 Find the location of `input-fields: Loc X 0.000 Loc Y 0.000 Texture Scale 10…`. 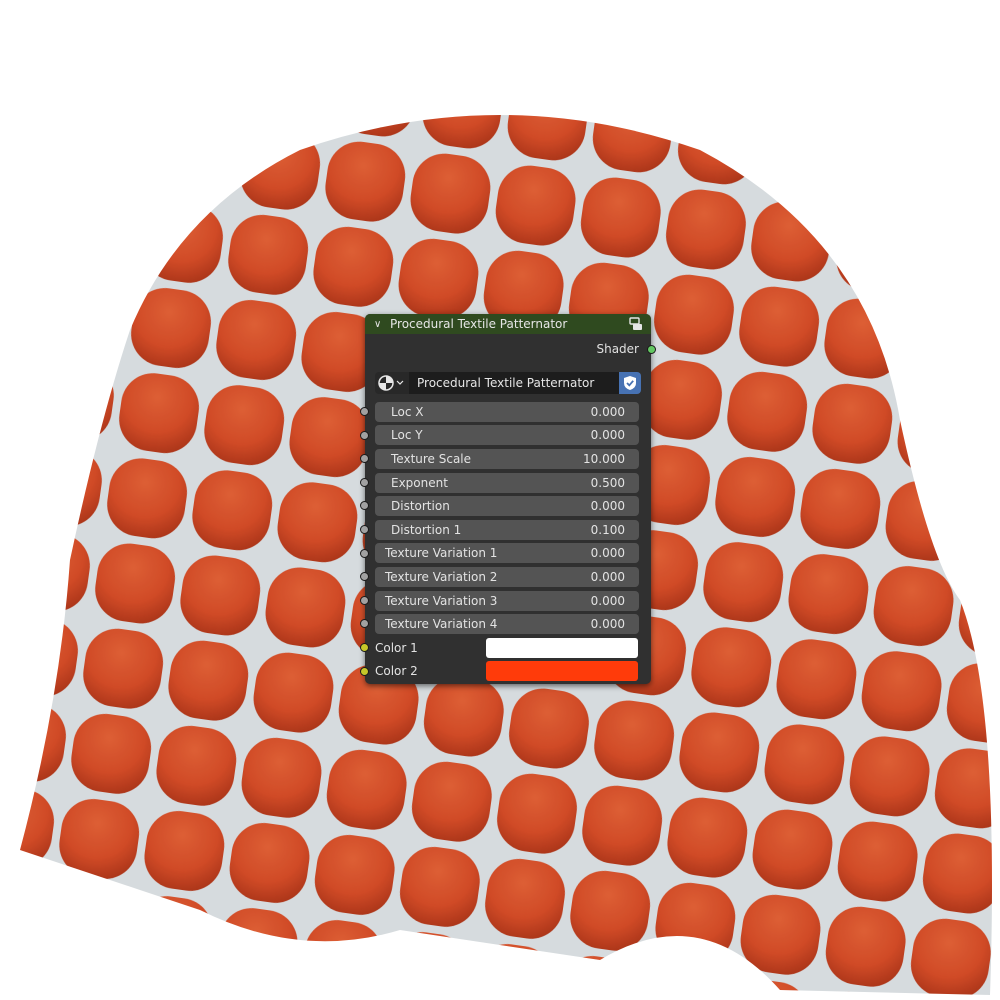

input-fields: Loc X 0.000 Loc Y 0.000 Texture Scale 10… is located at coordinates (505, 542).